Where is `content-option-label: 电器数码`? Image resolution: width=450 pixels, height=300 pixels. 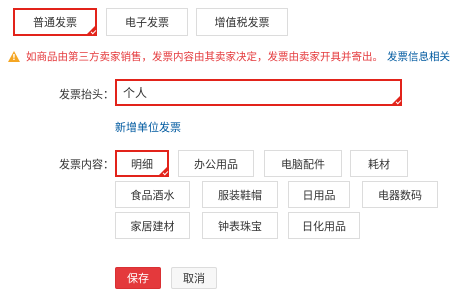
content-option-label: 电器数码 is located at coordinates (400, 195).